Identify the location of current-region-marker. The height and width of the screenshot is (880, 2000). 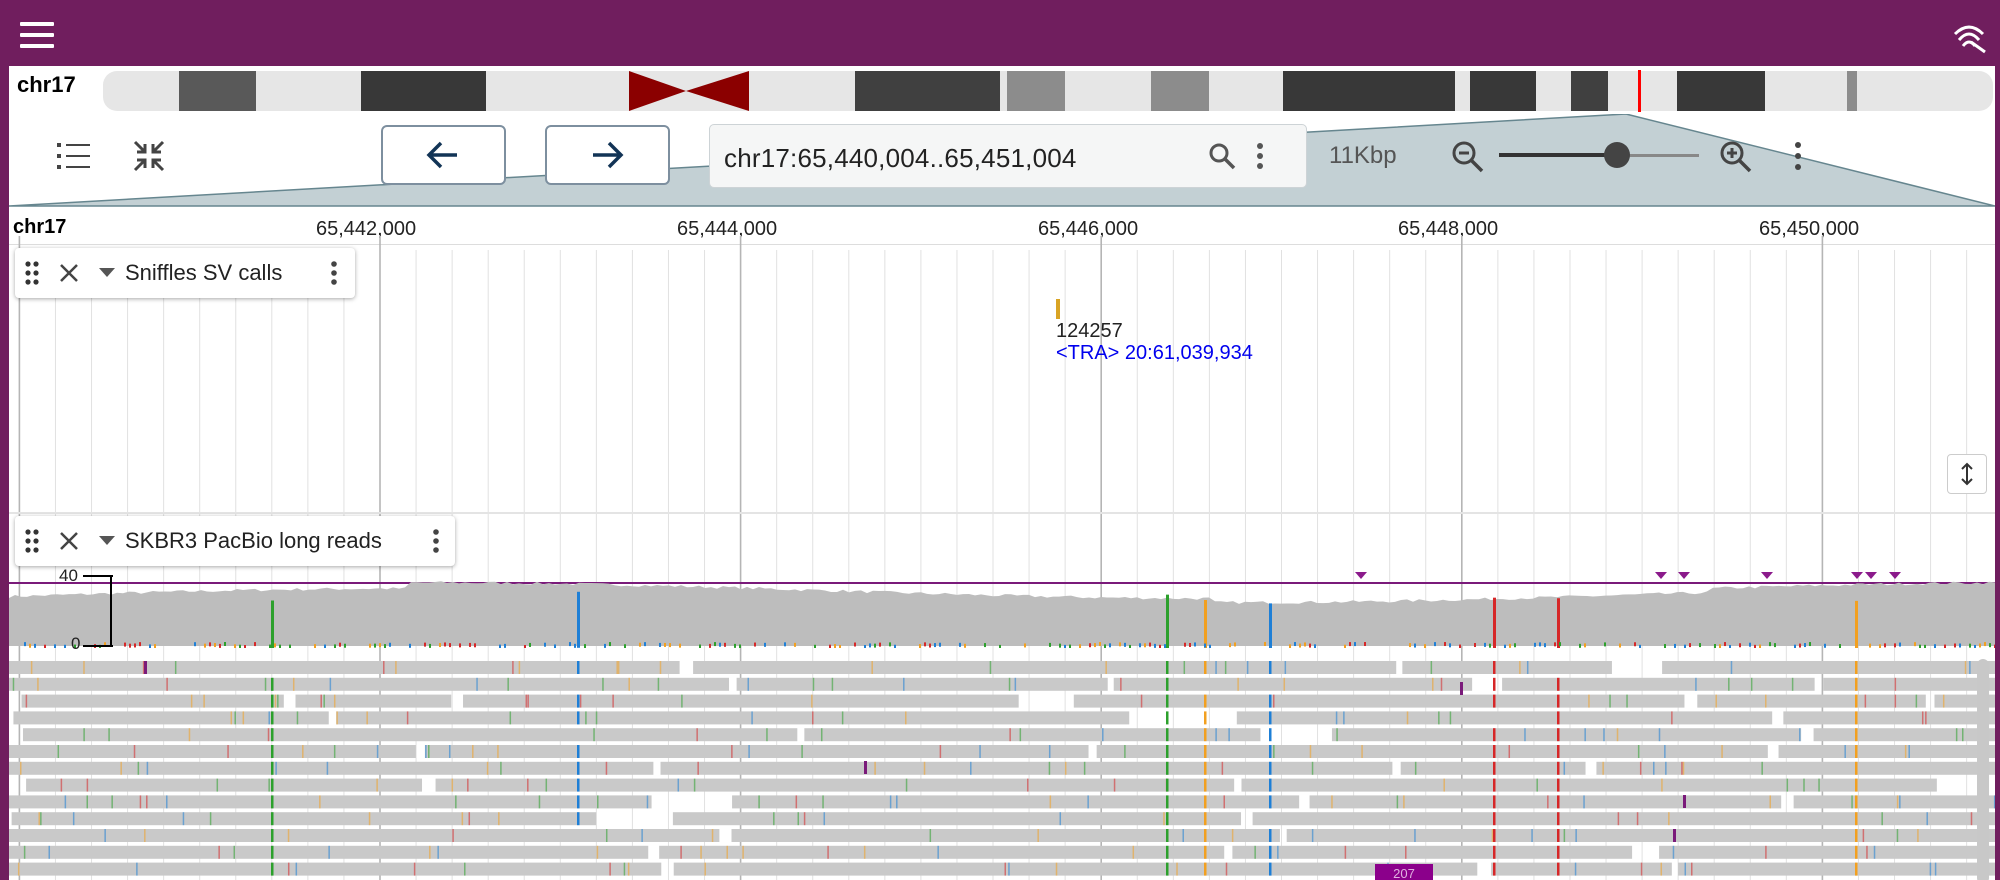
(1639, 91).